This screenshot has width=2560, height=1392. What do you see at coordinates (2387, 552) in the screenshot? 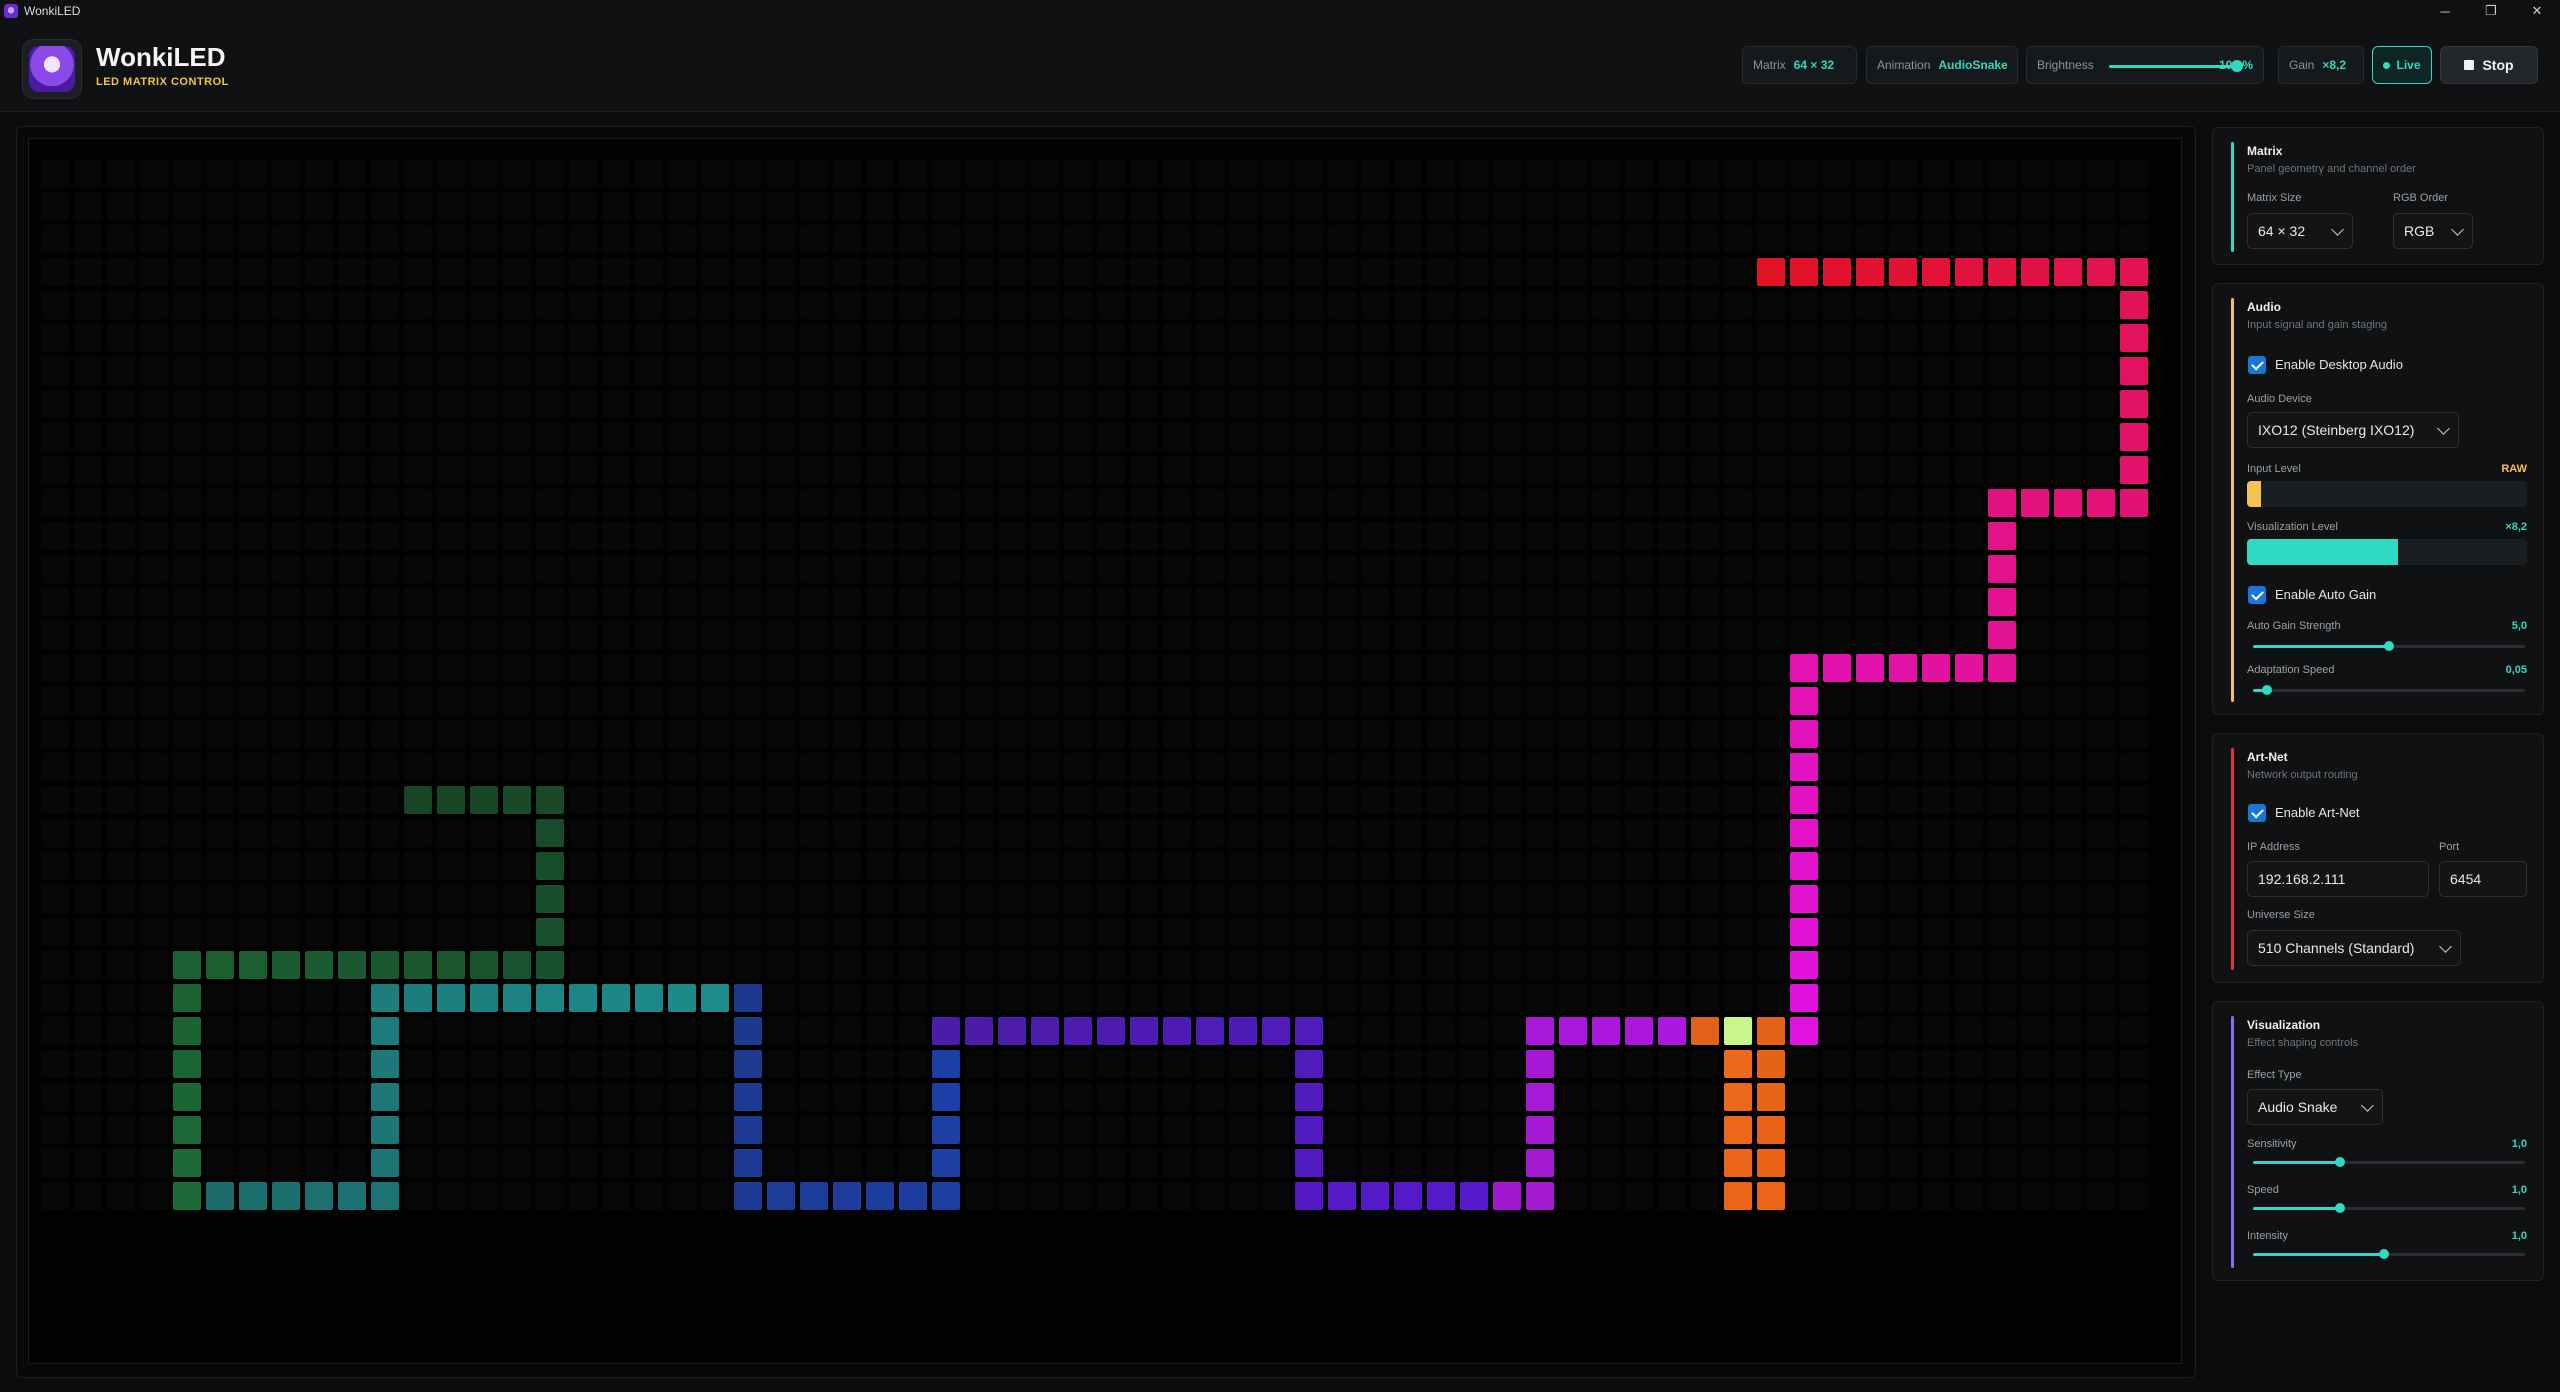
I see `visualization-level-meter` at bounding box center [2387, 552].